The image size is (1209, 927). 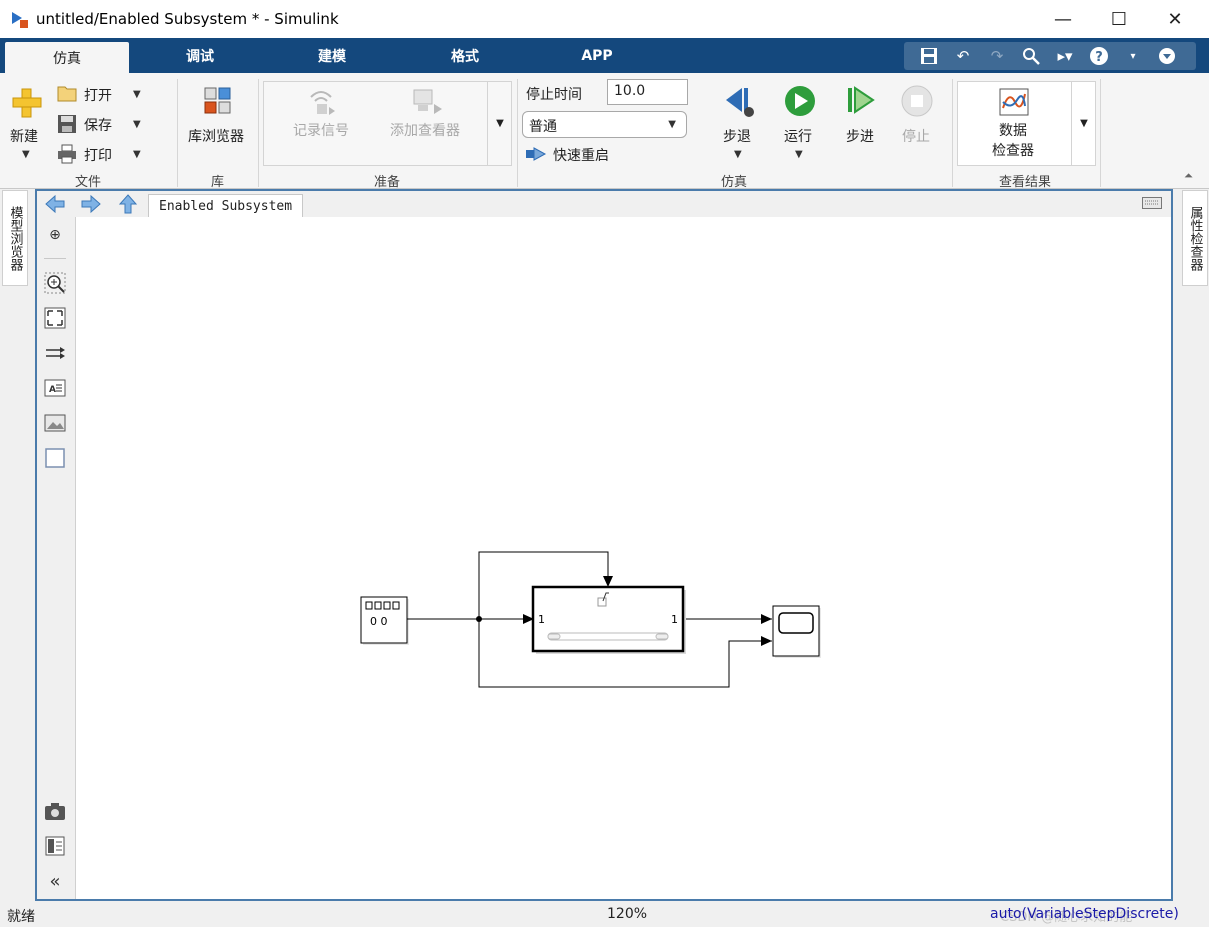 I want to click on tab-format: 格式, so click(x=465, y=55).